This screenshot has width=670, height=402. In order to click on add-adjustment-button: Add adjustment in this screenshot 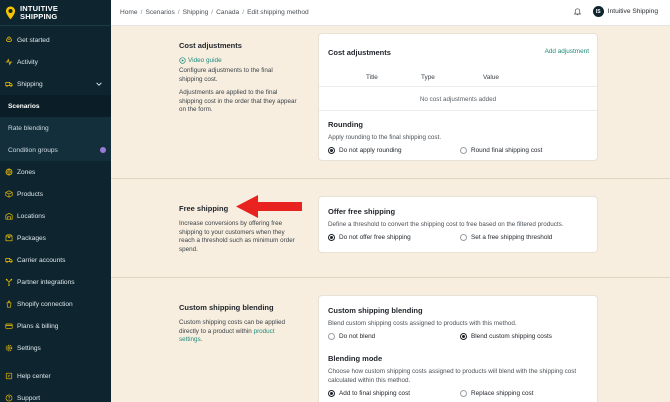, I will do `click(567, 51)`.